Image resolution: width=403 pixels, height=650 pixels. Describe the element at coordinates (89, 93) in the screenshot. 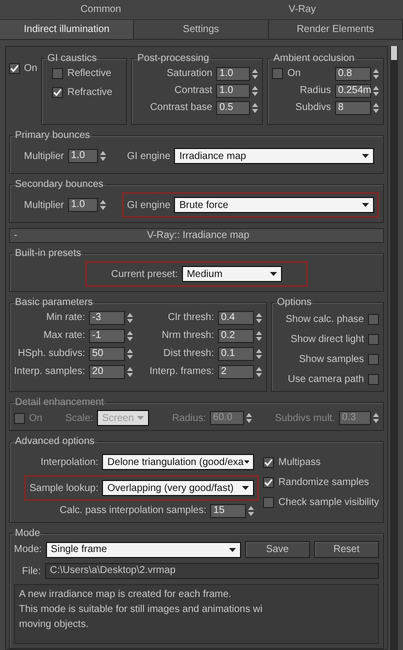

I see `checkbox-label: Refractive` at that location.